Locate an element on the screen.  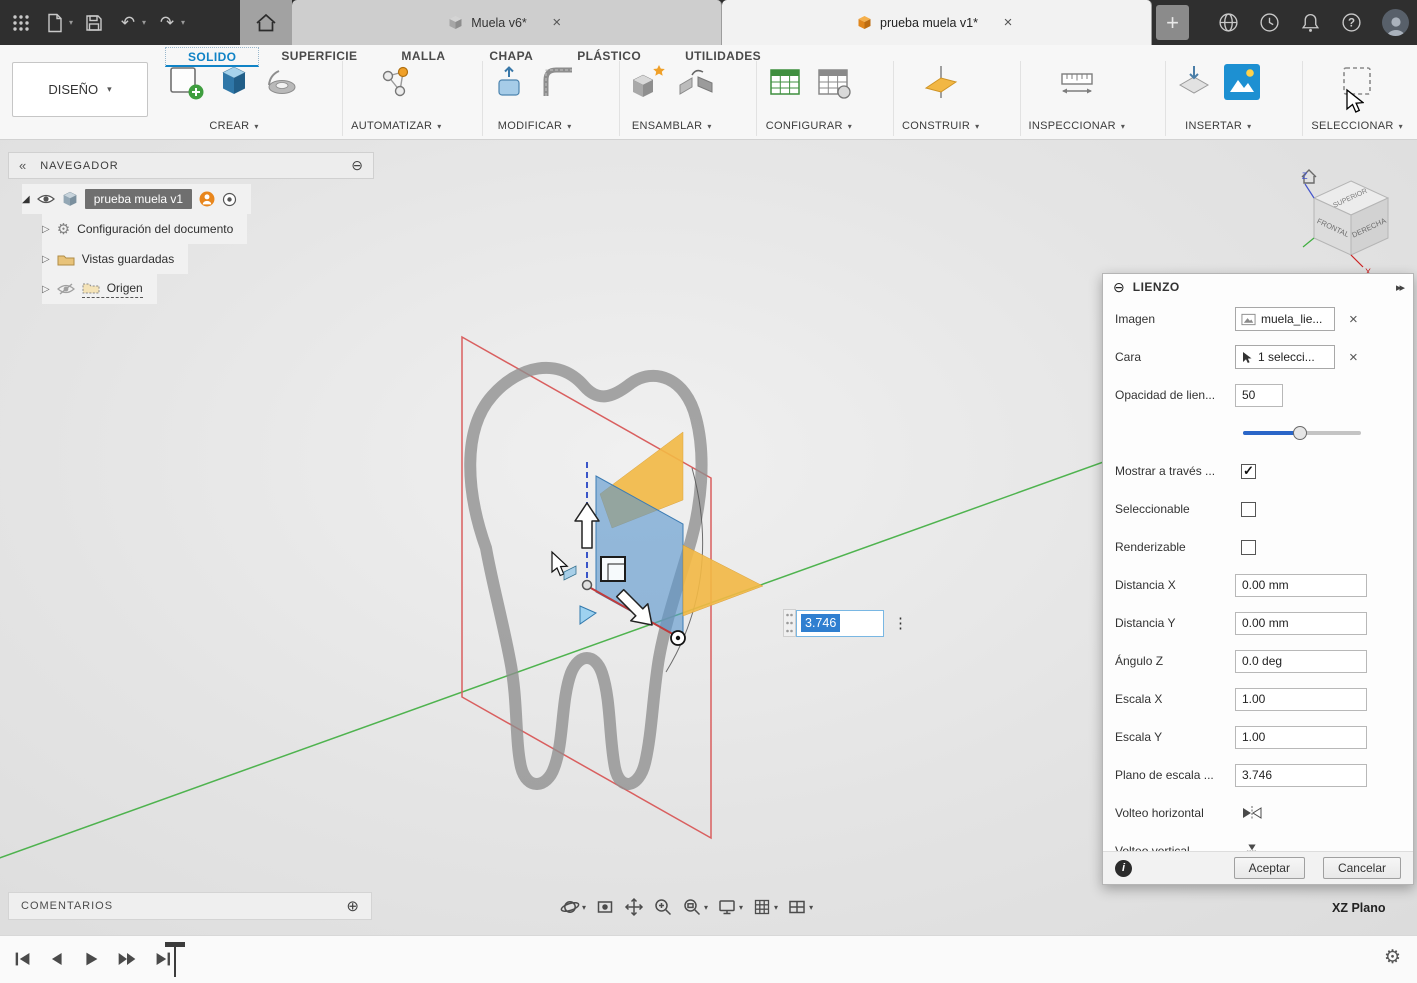
step-back-icon is located at coordinates (57, 959).